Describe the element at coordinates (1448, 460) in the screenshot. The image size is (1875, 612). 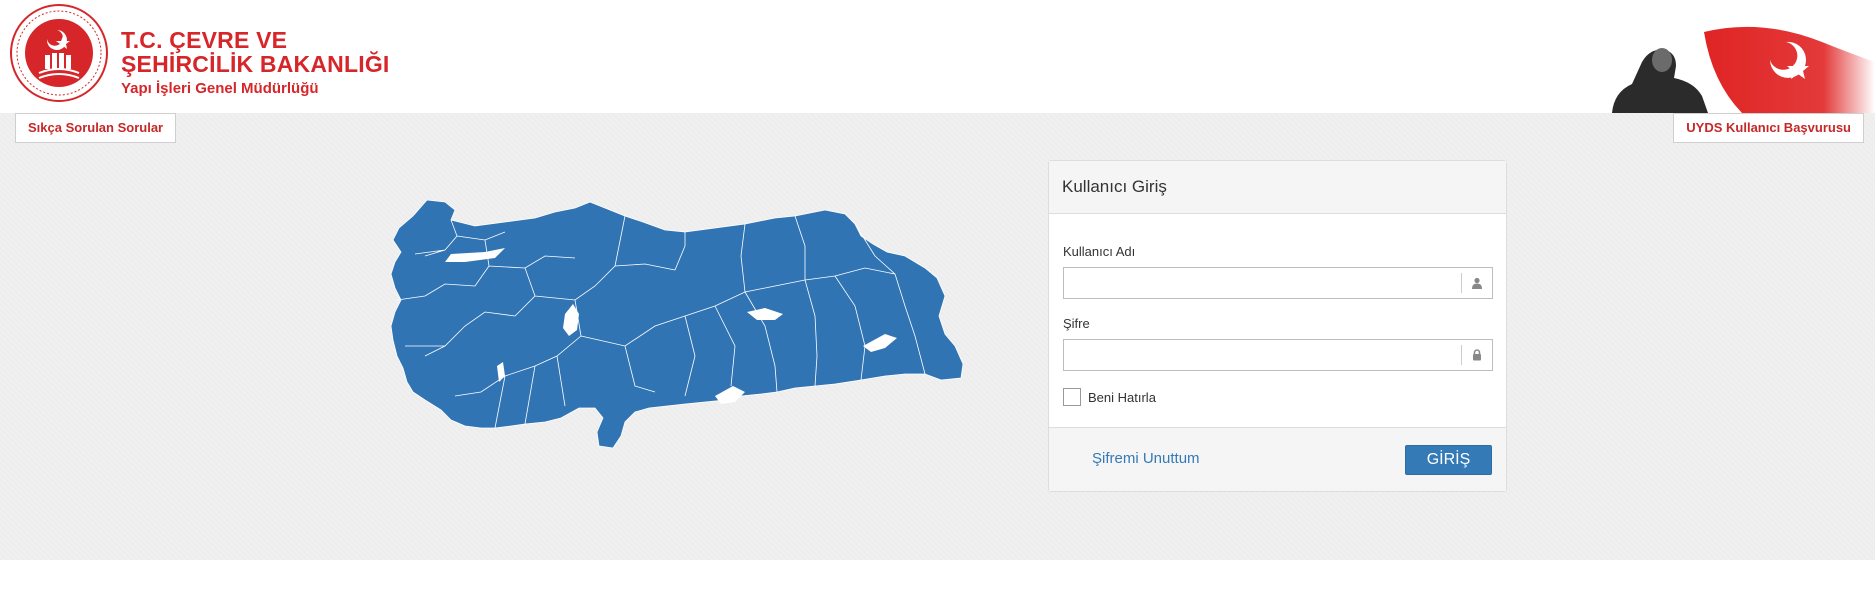
I see `login-button: GİRİŞ` at that location.